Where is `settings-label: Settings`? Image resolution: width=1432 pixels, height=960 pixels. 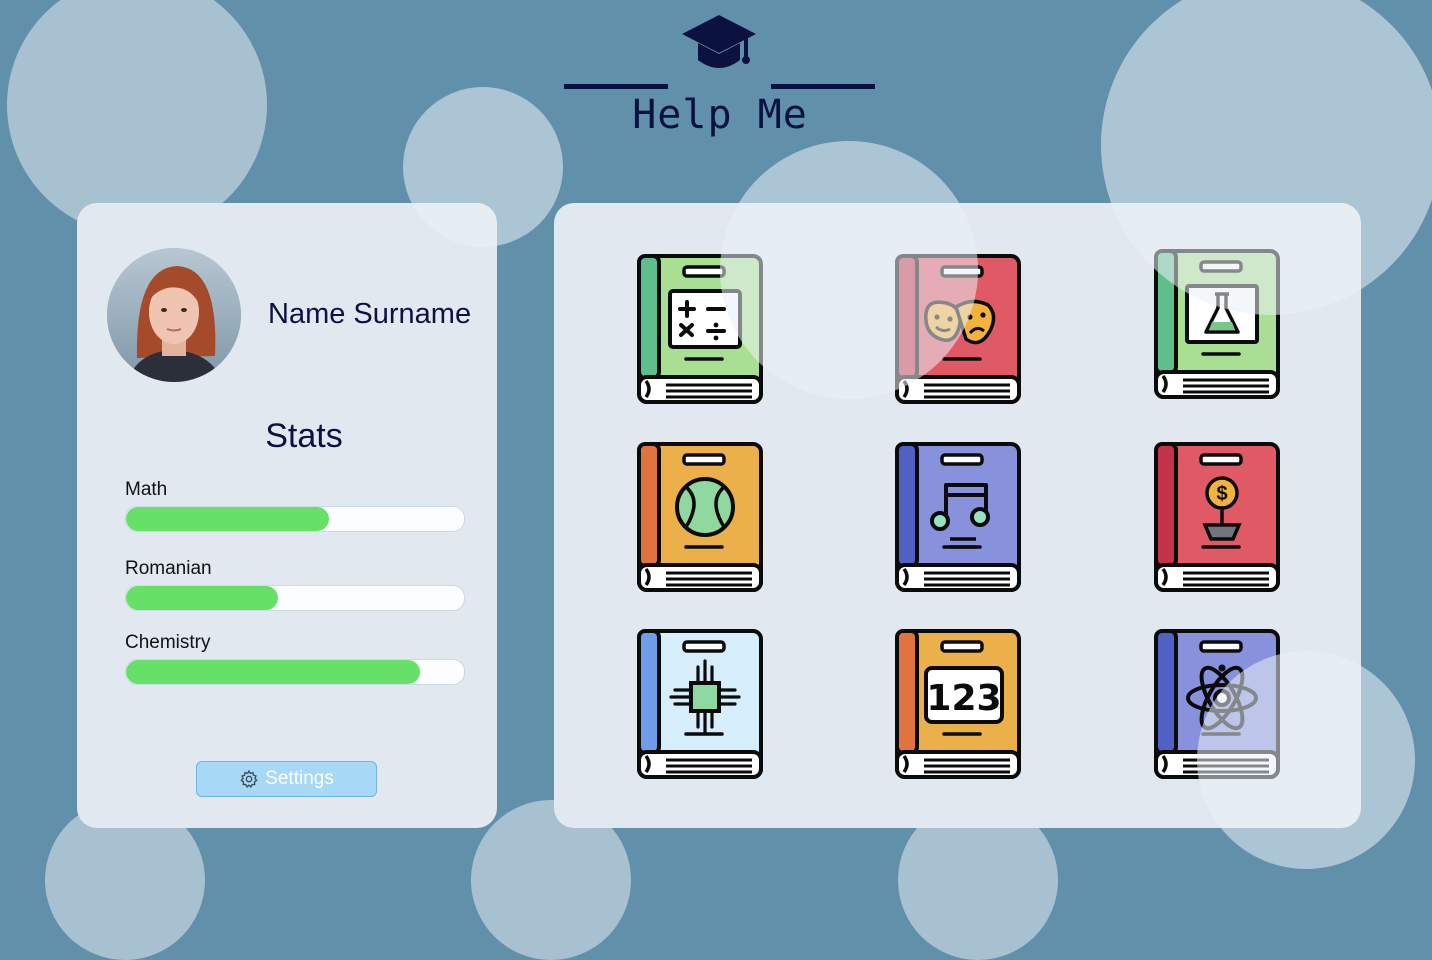
settings-label: Settings is located at coordinates (299, 778).